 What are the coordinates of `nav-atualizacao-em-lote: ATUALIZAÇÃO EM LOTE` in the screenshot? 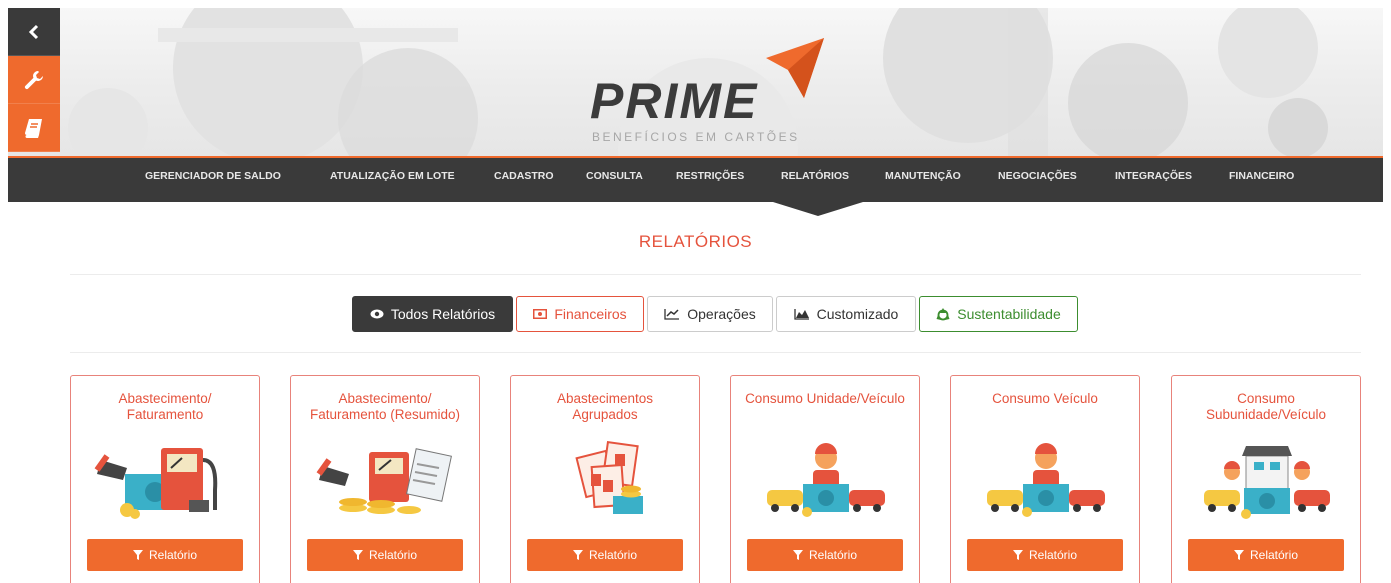 It's located at (392, 180).